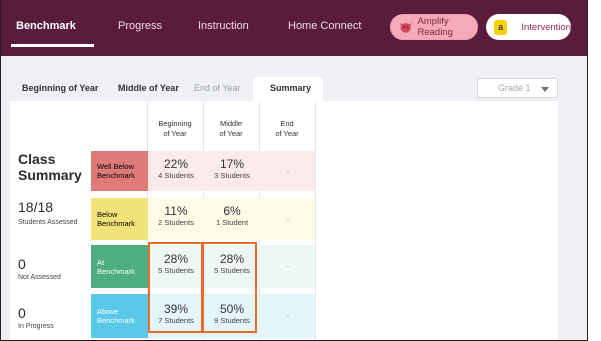  What do you see at coordinates (22, 264) in the screenshot?
I see `not-assessed-value: 0` at bounding box center [22, 264].